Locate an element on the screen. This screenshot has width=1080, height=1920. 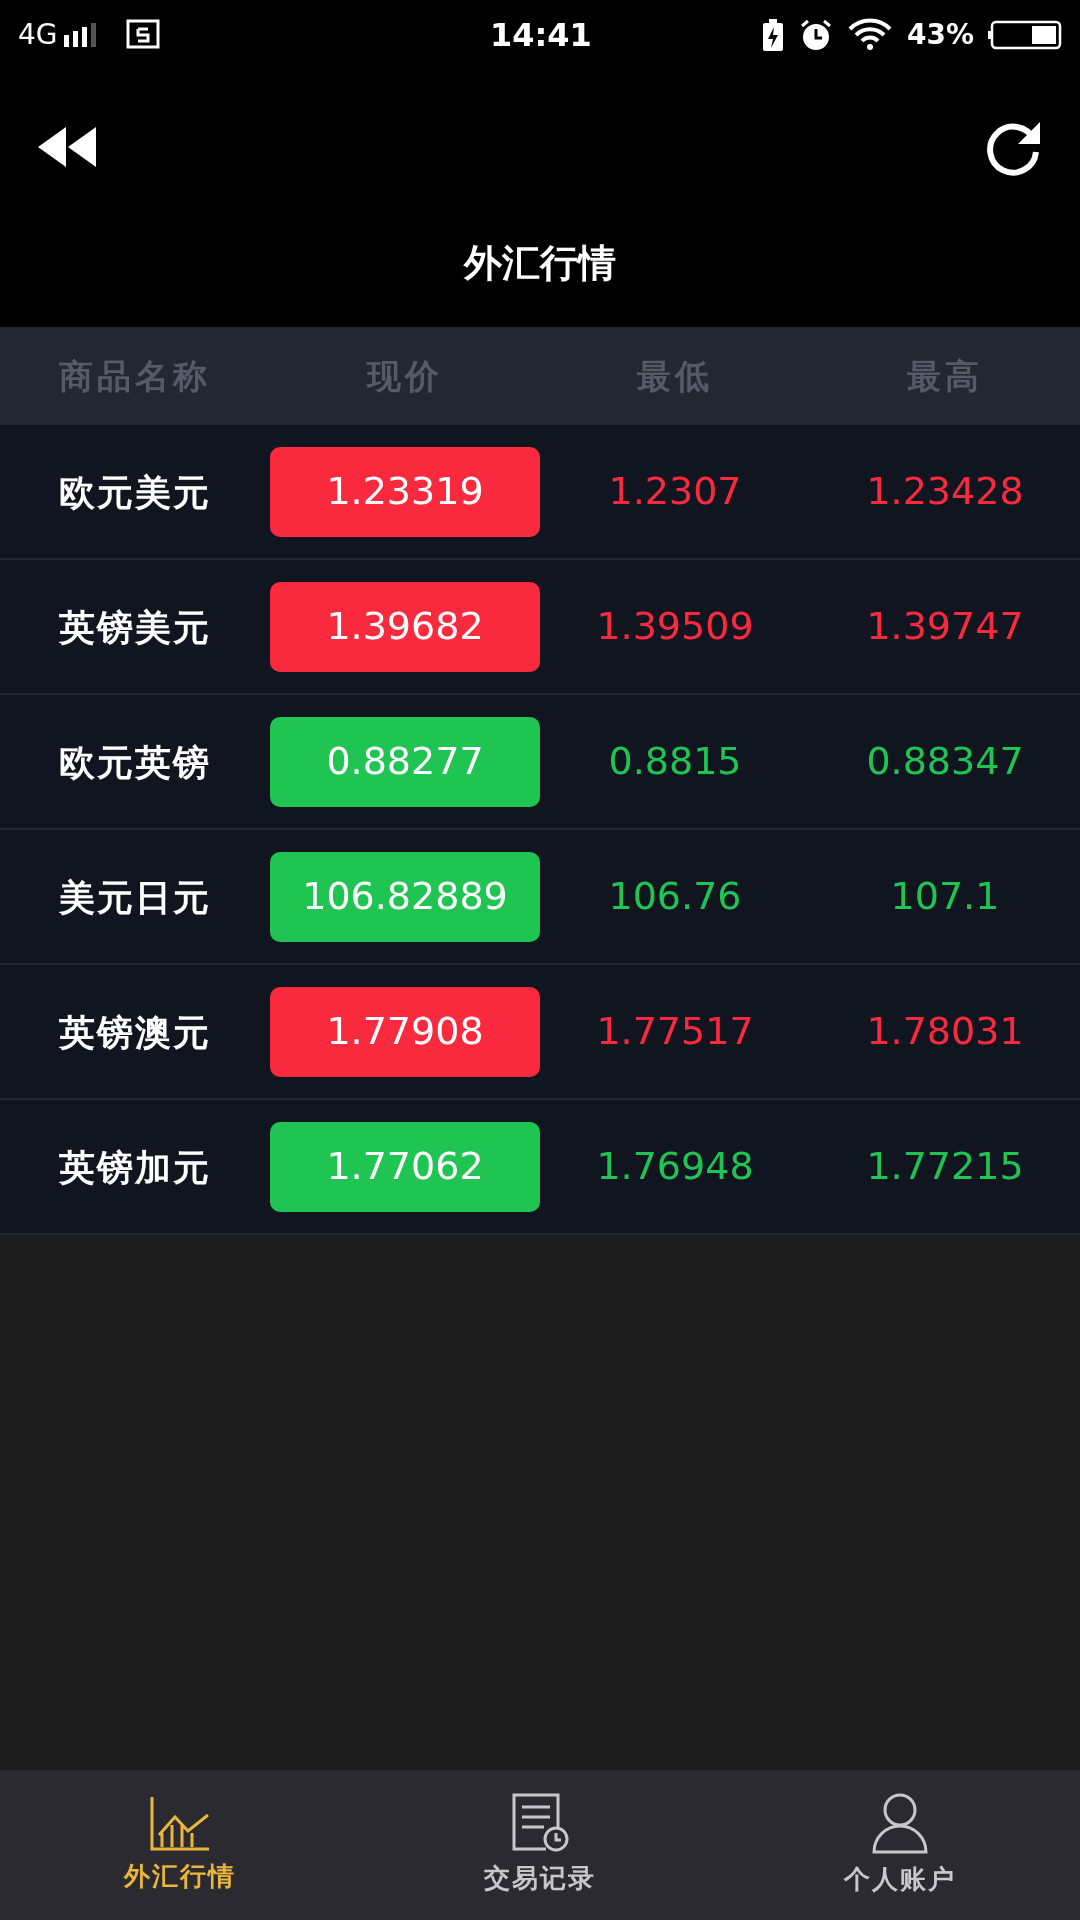
pair-name: 英镑加元 is located at coordinates (135, 1167).